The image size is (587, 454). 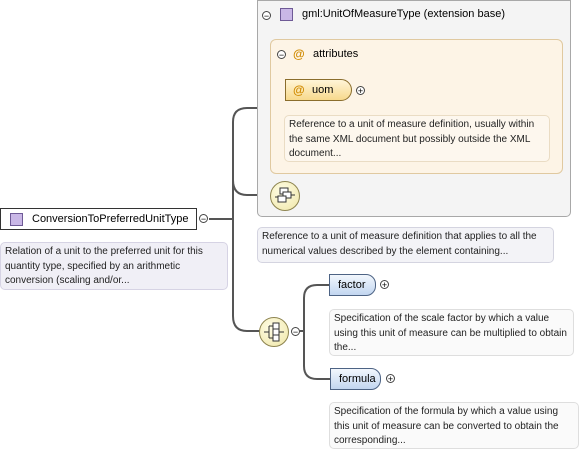 I want to click on factor-element-node: factor, so click(x=352, y=285).